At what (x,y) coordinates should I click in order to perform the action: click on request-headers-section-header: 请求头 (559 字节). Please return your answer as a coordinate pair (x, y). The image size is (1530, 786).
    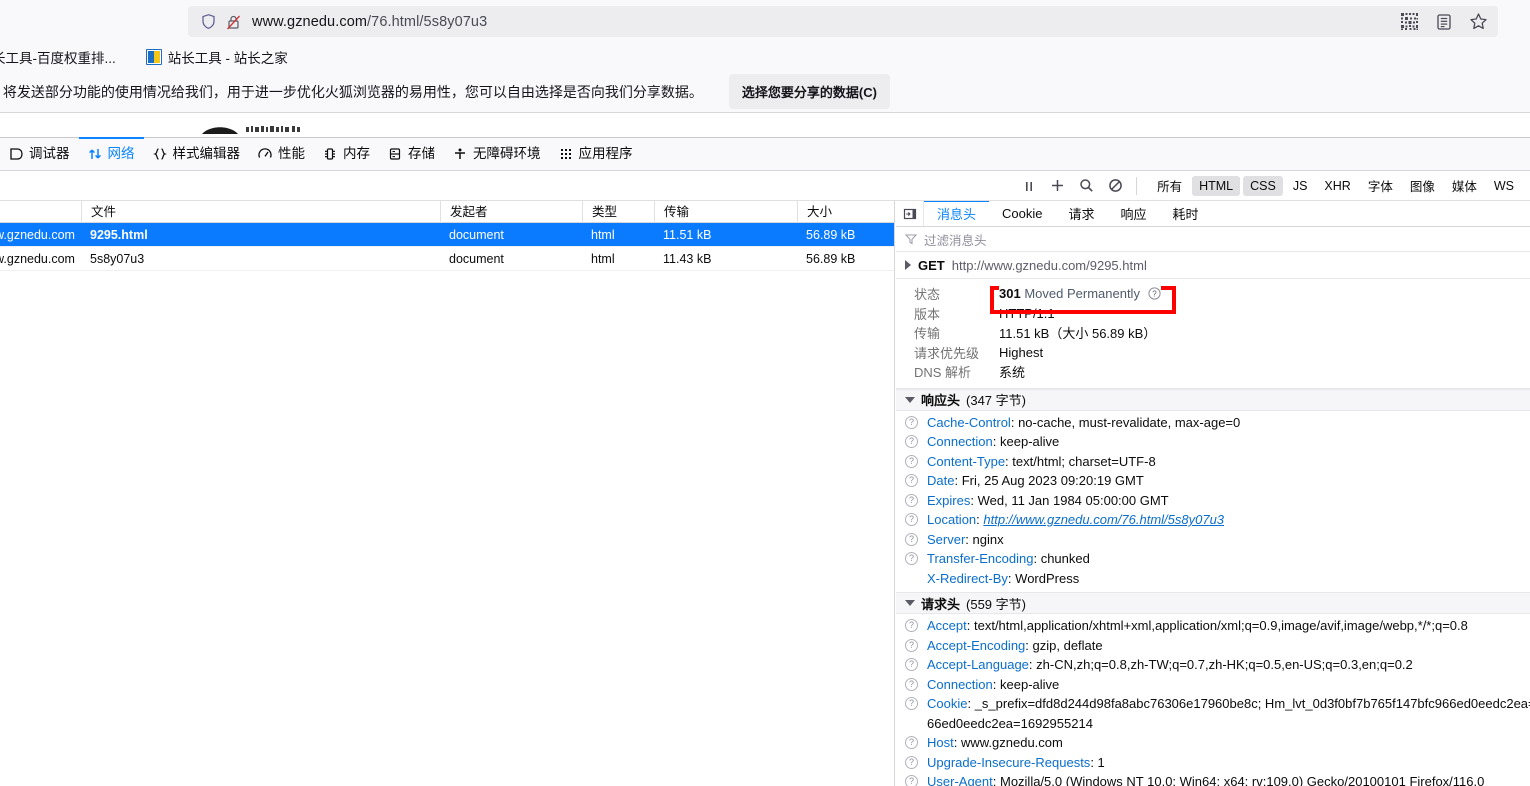
    Looking at the image, I should click on (1213, 603).